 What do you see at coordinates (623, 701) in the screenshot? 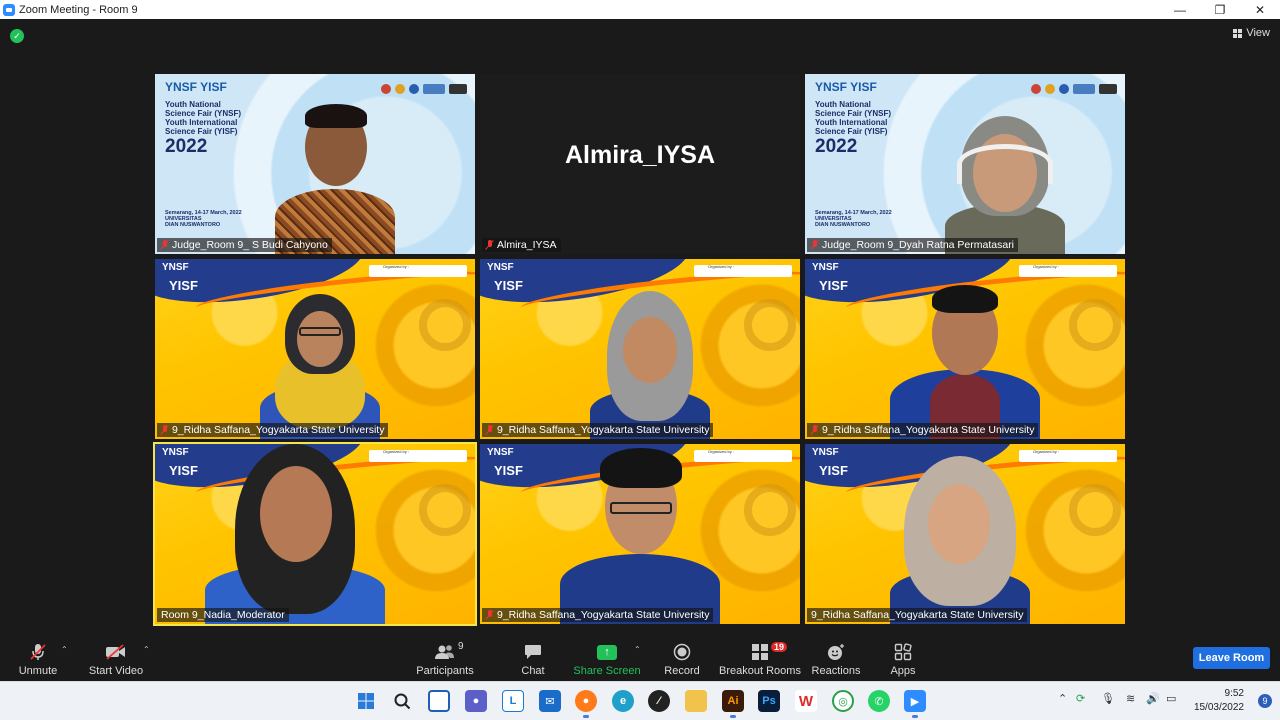
I see `edge-icon: e` at bounding box center [623, 701].